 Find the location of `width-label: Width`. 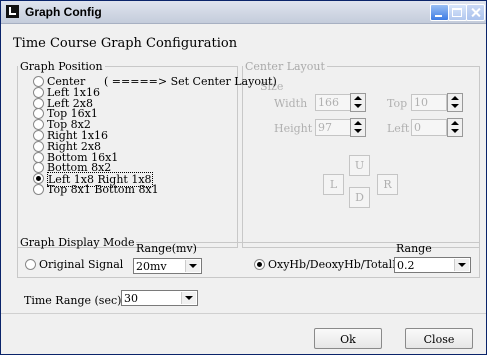

width-label: Width is located at coordinates (291, 103).